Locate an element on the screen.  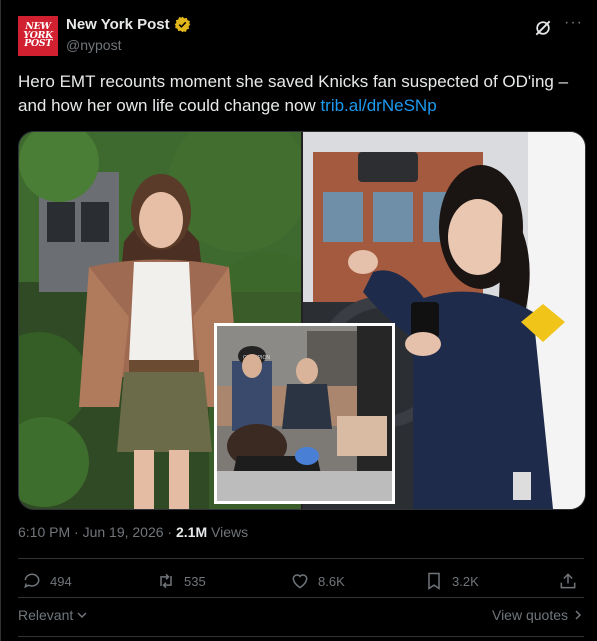
tweet-meta: 6:10 PM · Jun 19, 2026 · 2.1M Views is located at coordinates (133, 532).